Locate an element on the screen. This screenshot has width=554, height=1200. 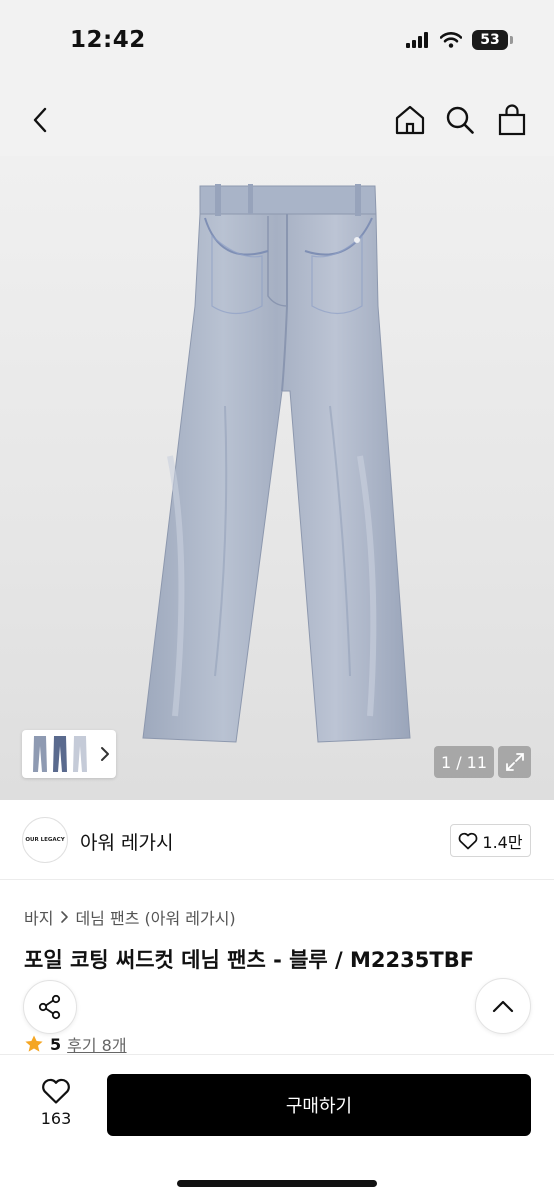
thumbnail-strip is located at coordinates (69, 754).